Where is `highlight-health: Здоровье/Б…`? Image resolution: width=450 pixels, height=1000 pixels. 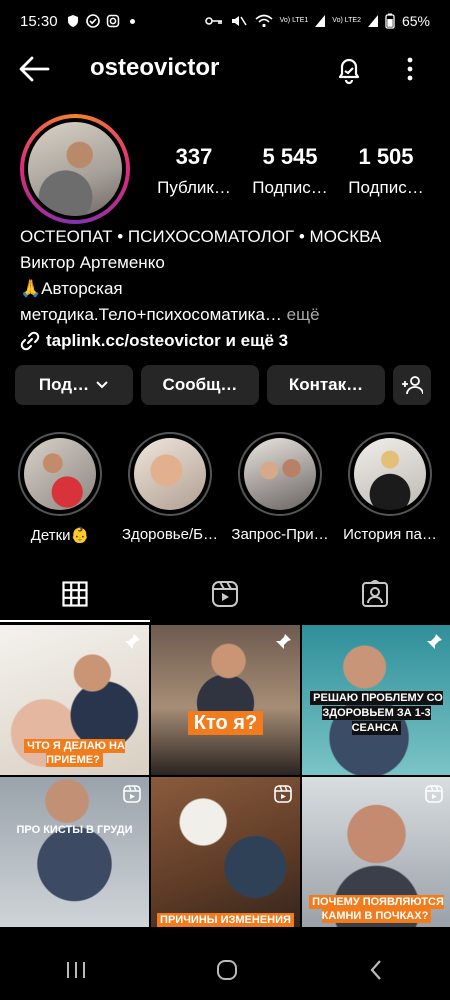
highlight-health: Здоровье/Б… is located at coordinates (170, 487).